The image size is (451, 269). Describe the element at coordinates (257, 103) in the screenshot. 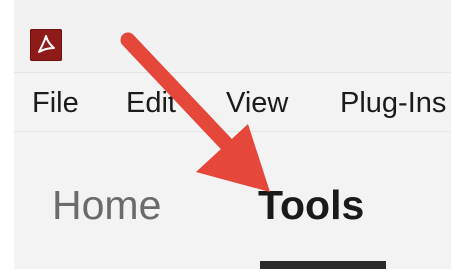

I see `menu-view: View` at that location.